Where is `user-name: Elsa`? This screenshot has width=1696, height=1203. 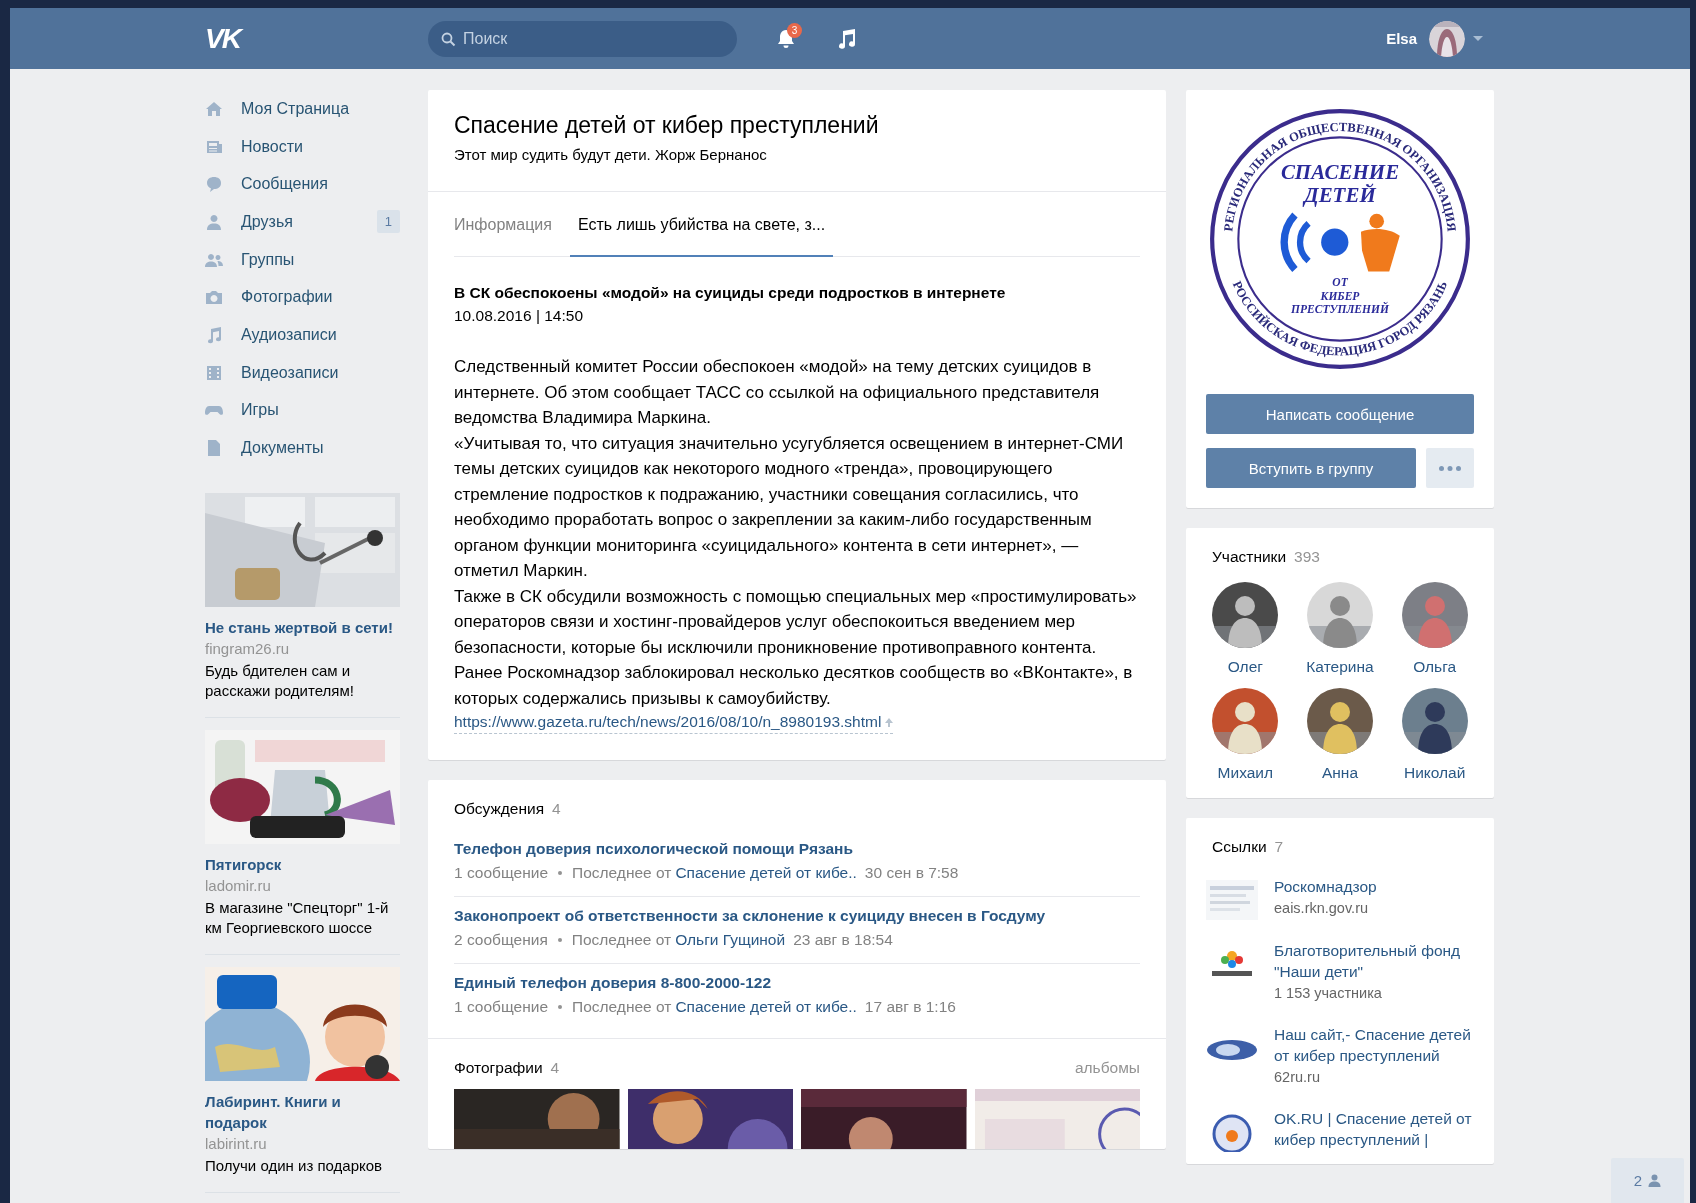 user-name: Elsa is located at coordinates (1401, 38).